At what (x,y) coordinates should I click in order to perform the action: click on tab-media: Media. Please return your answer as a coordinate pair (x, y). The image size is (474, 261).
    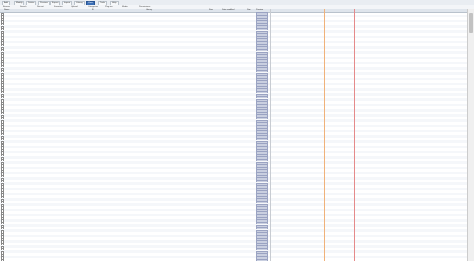
    Looking at the image, I should click on (125, 7).